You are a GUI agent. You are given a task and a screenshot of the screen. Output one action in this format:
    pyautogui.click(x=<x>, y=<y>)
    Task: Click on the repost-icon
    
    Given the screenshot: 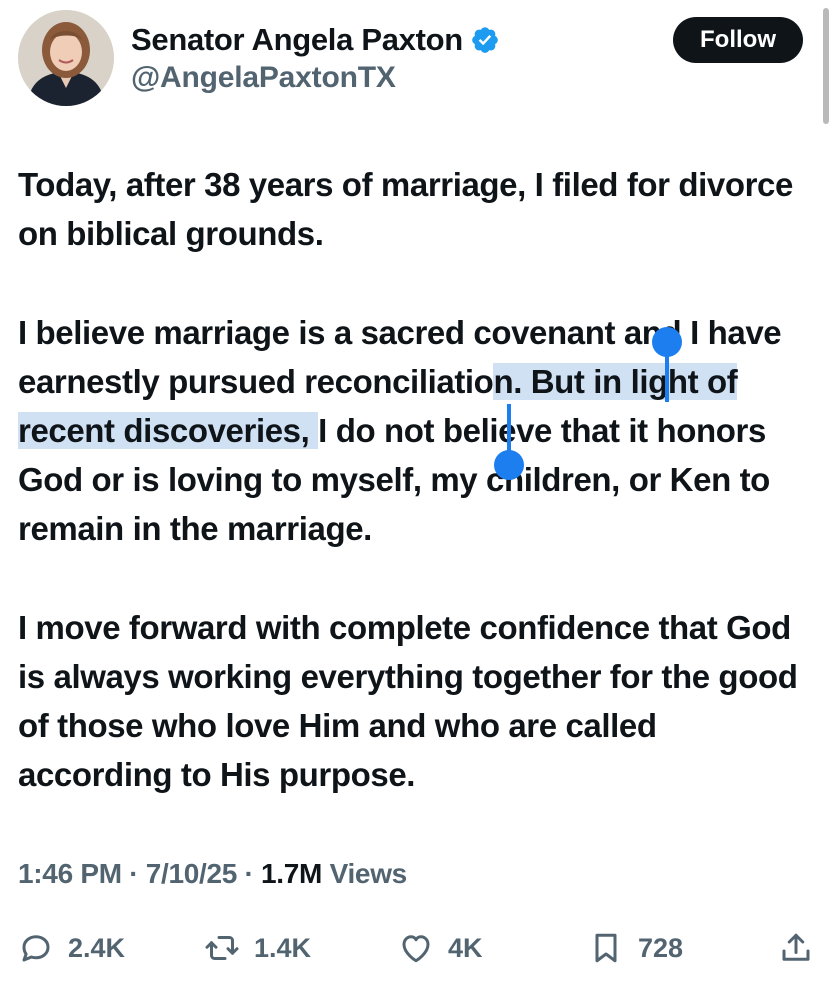 What is the action you would take?
    pyautogui.click(x=222, y=948)
    